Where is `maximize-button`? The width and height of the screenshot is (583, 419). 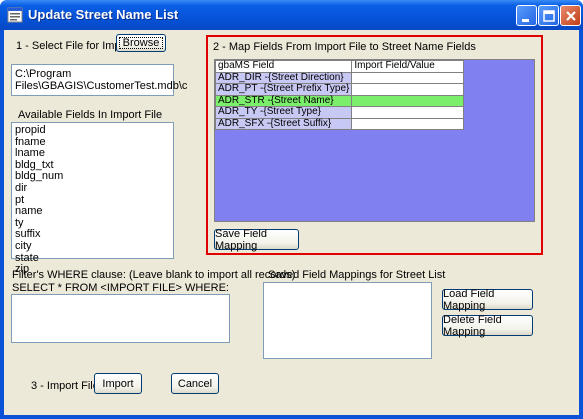
maximize-button is located at coordinates (548, 15).